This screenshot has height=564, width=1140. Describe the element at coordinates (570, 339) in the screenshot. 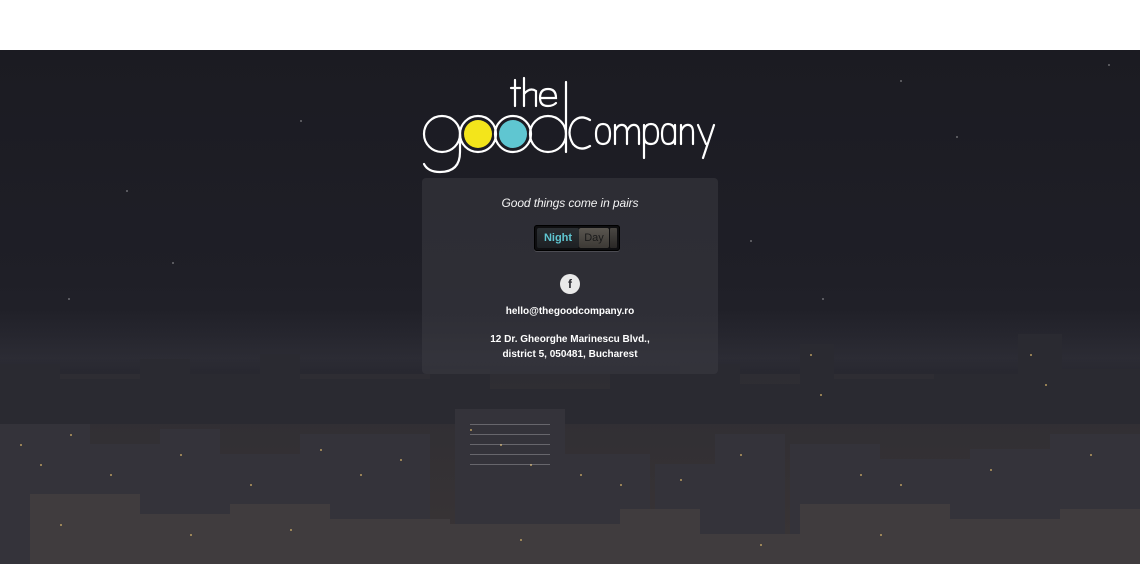

I see `address-line-1: 12 Dr. Gheorghe Marinescu Blvd.,` at that location.